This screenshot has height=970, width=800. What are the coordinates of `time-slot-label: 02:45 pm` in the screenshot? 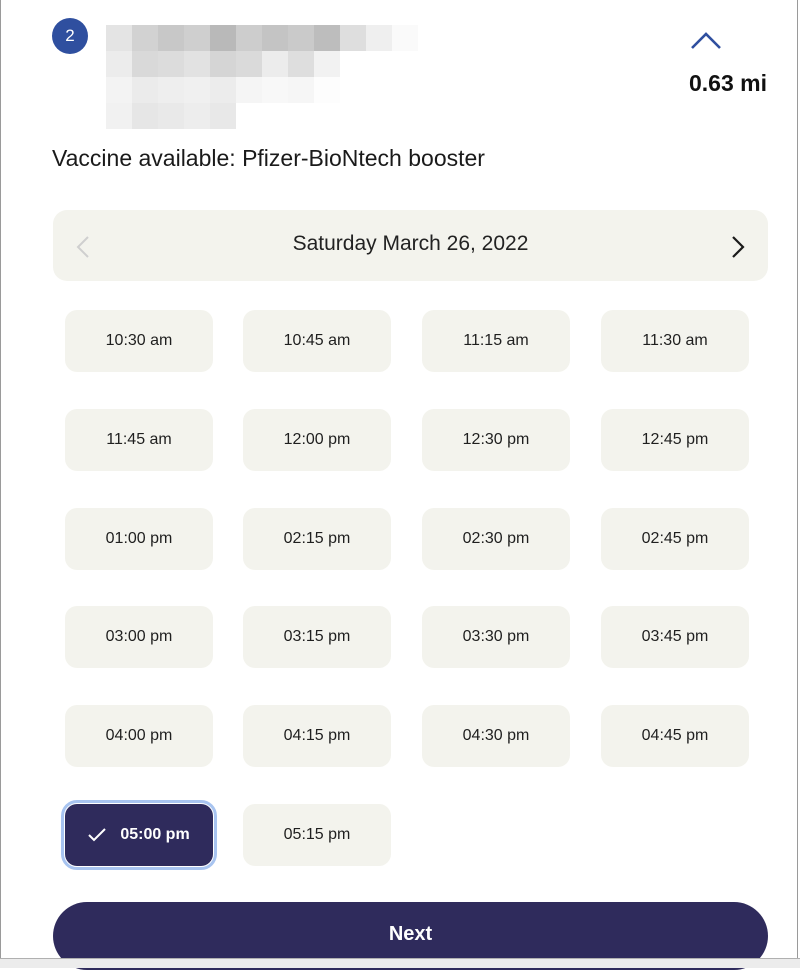 It's located at (675, 538).